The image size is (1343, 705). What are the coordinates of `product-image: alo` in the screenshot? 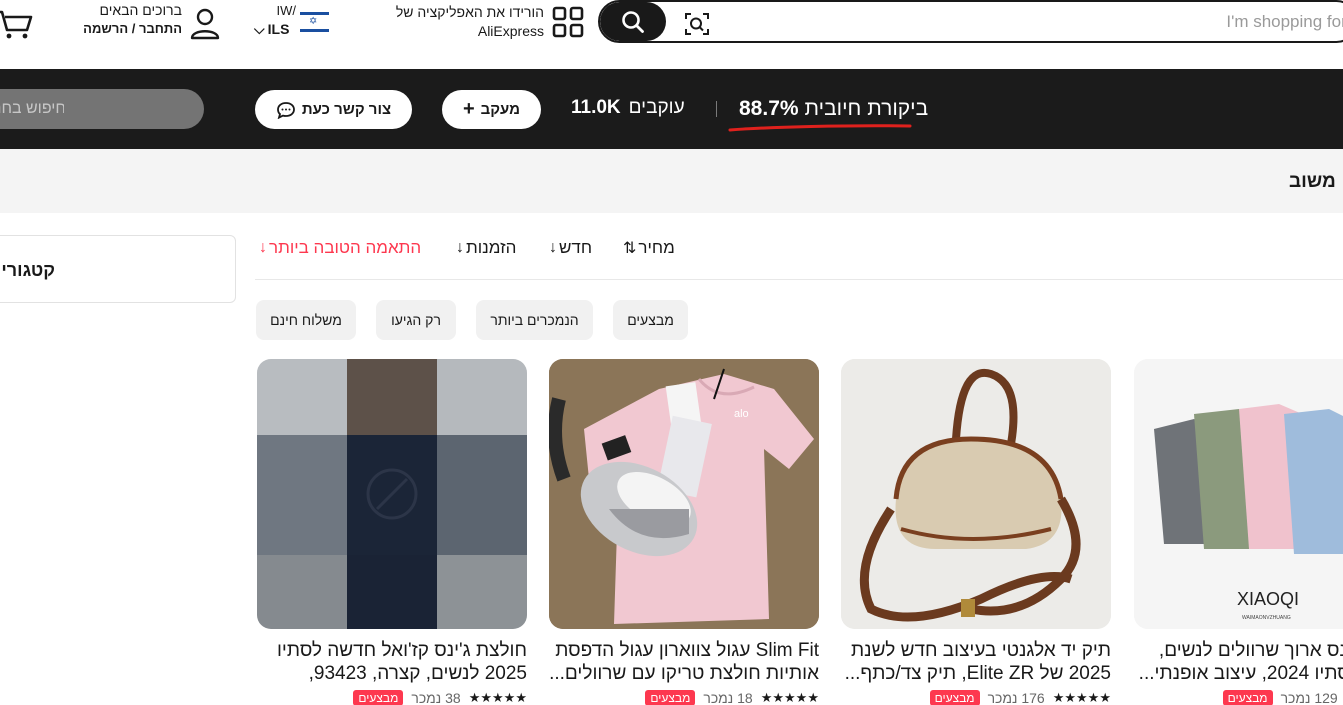 It's located at (684, 494).